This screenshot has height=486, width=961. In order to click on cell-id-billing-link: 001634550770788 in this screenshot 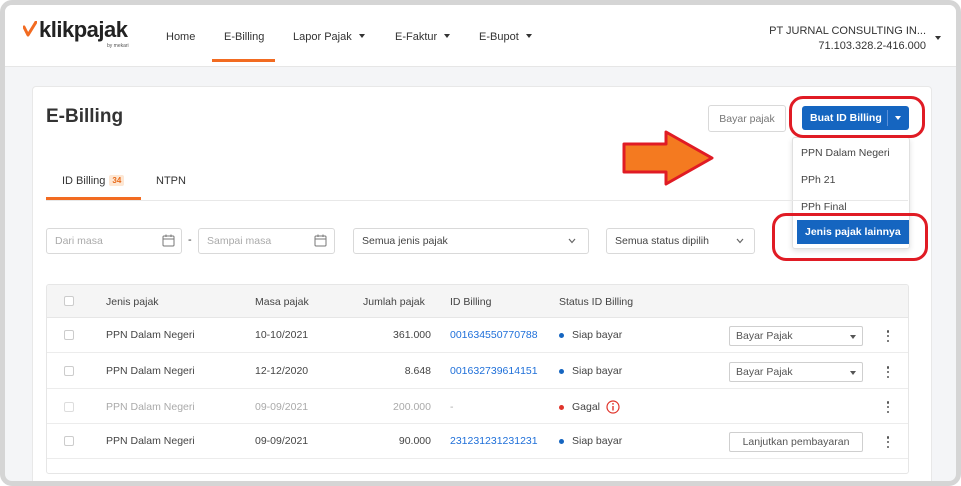, I will do `click(494, 335)`.